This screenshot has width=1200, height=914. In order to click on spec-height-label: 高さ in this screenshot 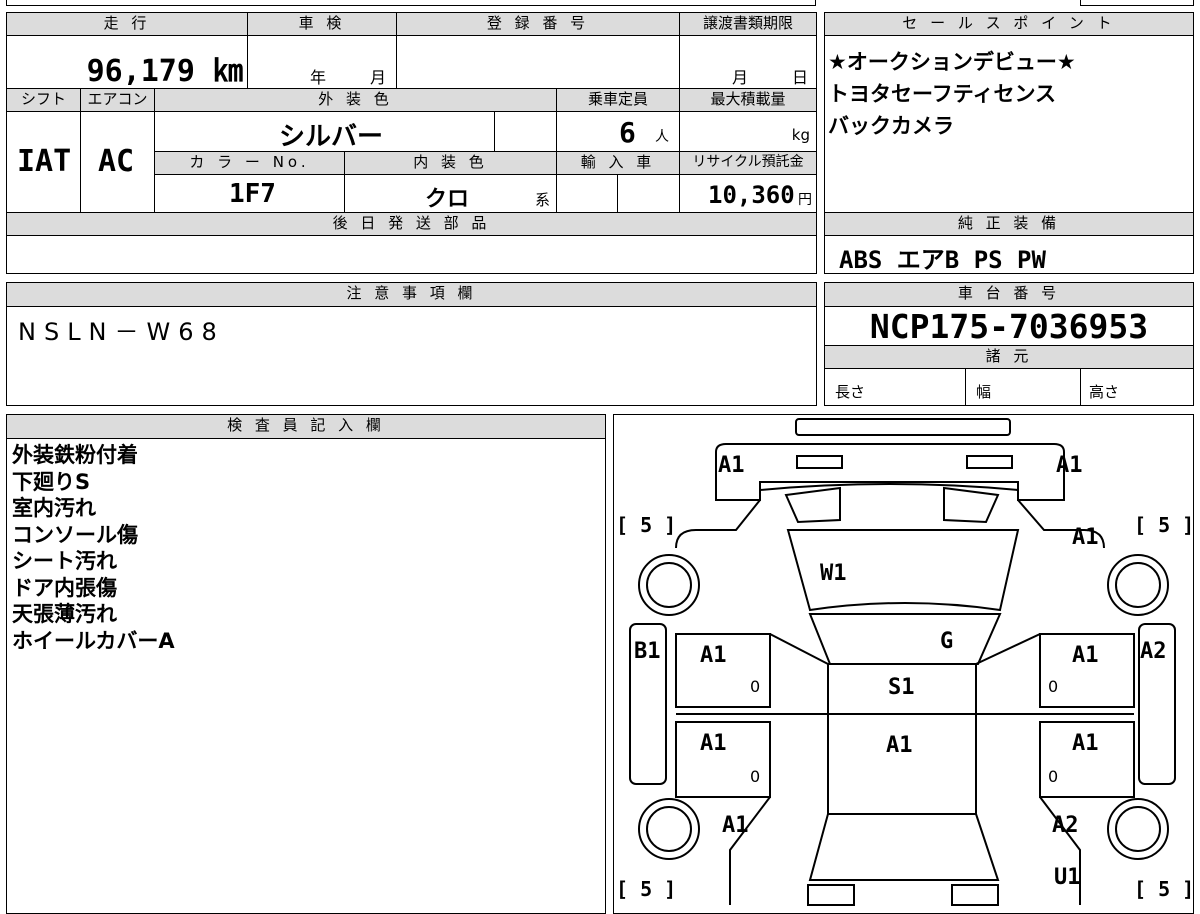, I will do `click(1104, 392)`.